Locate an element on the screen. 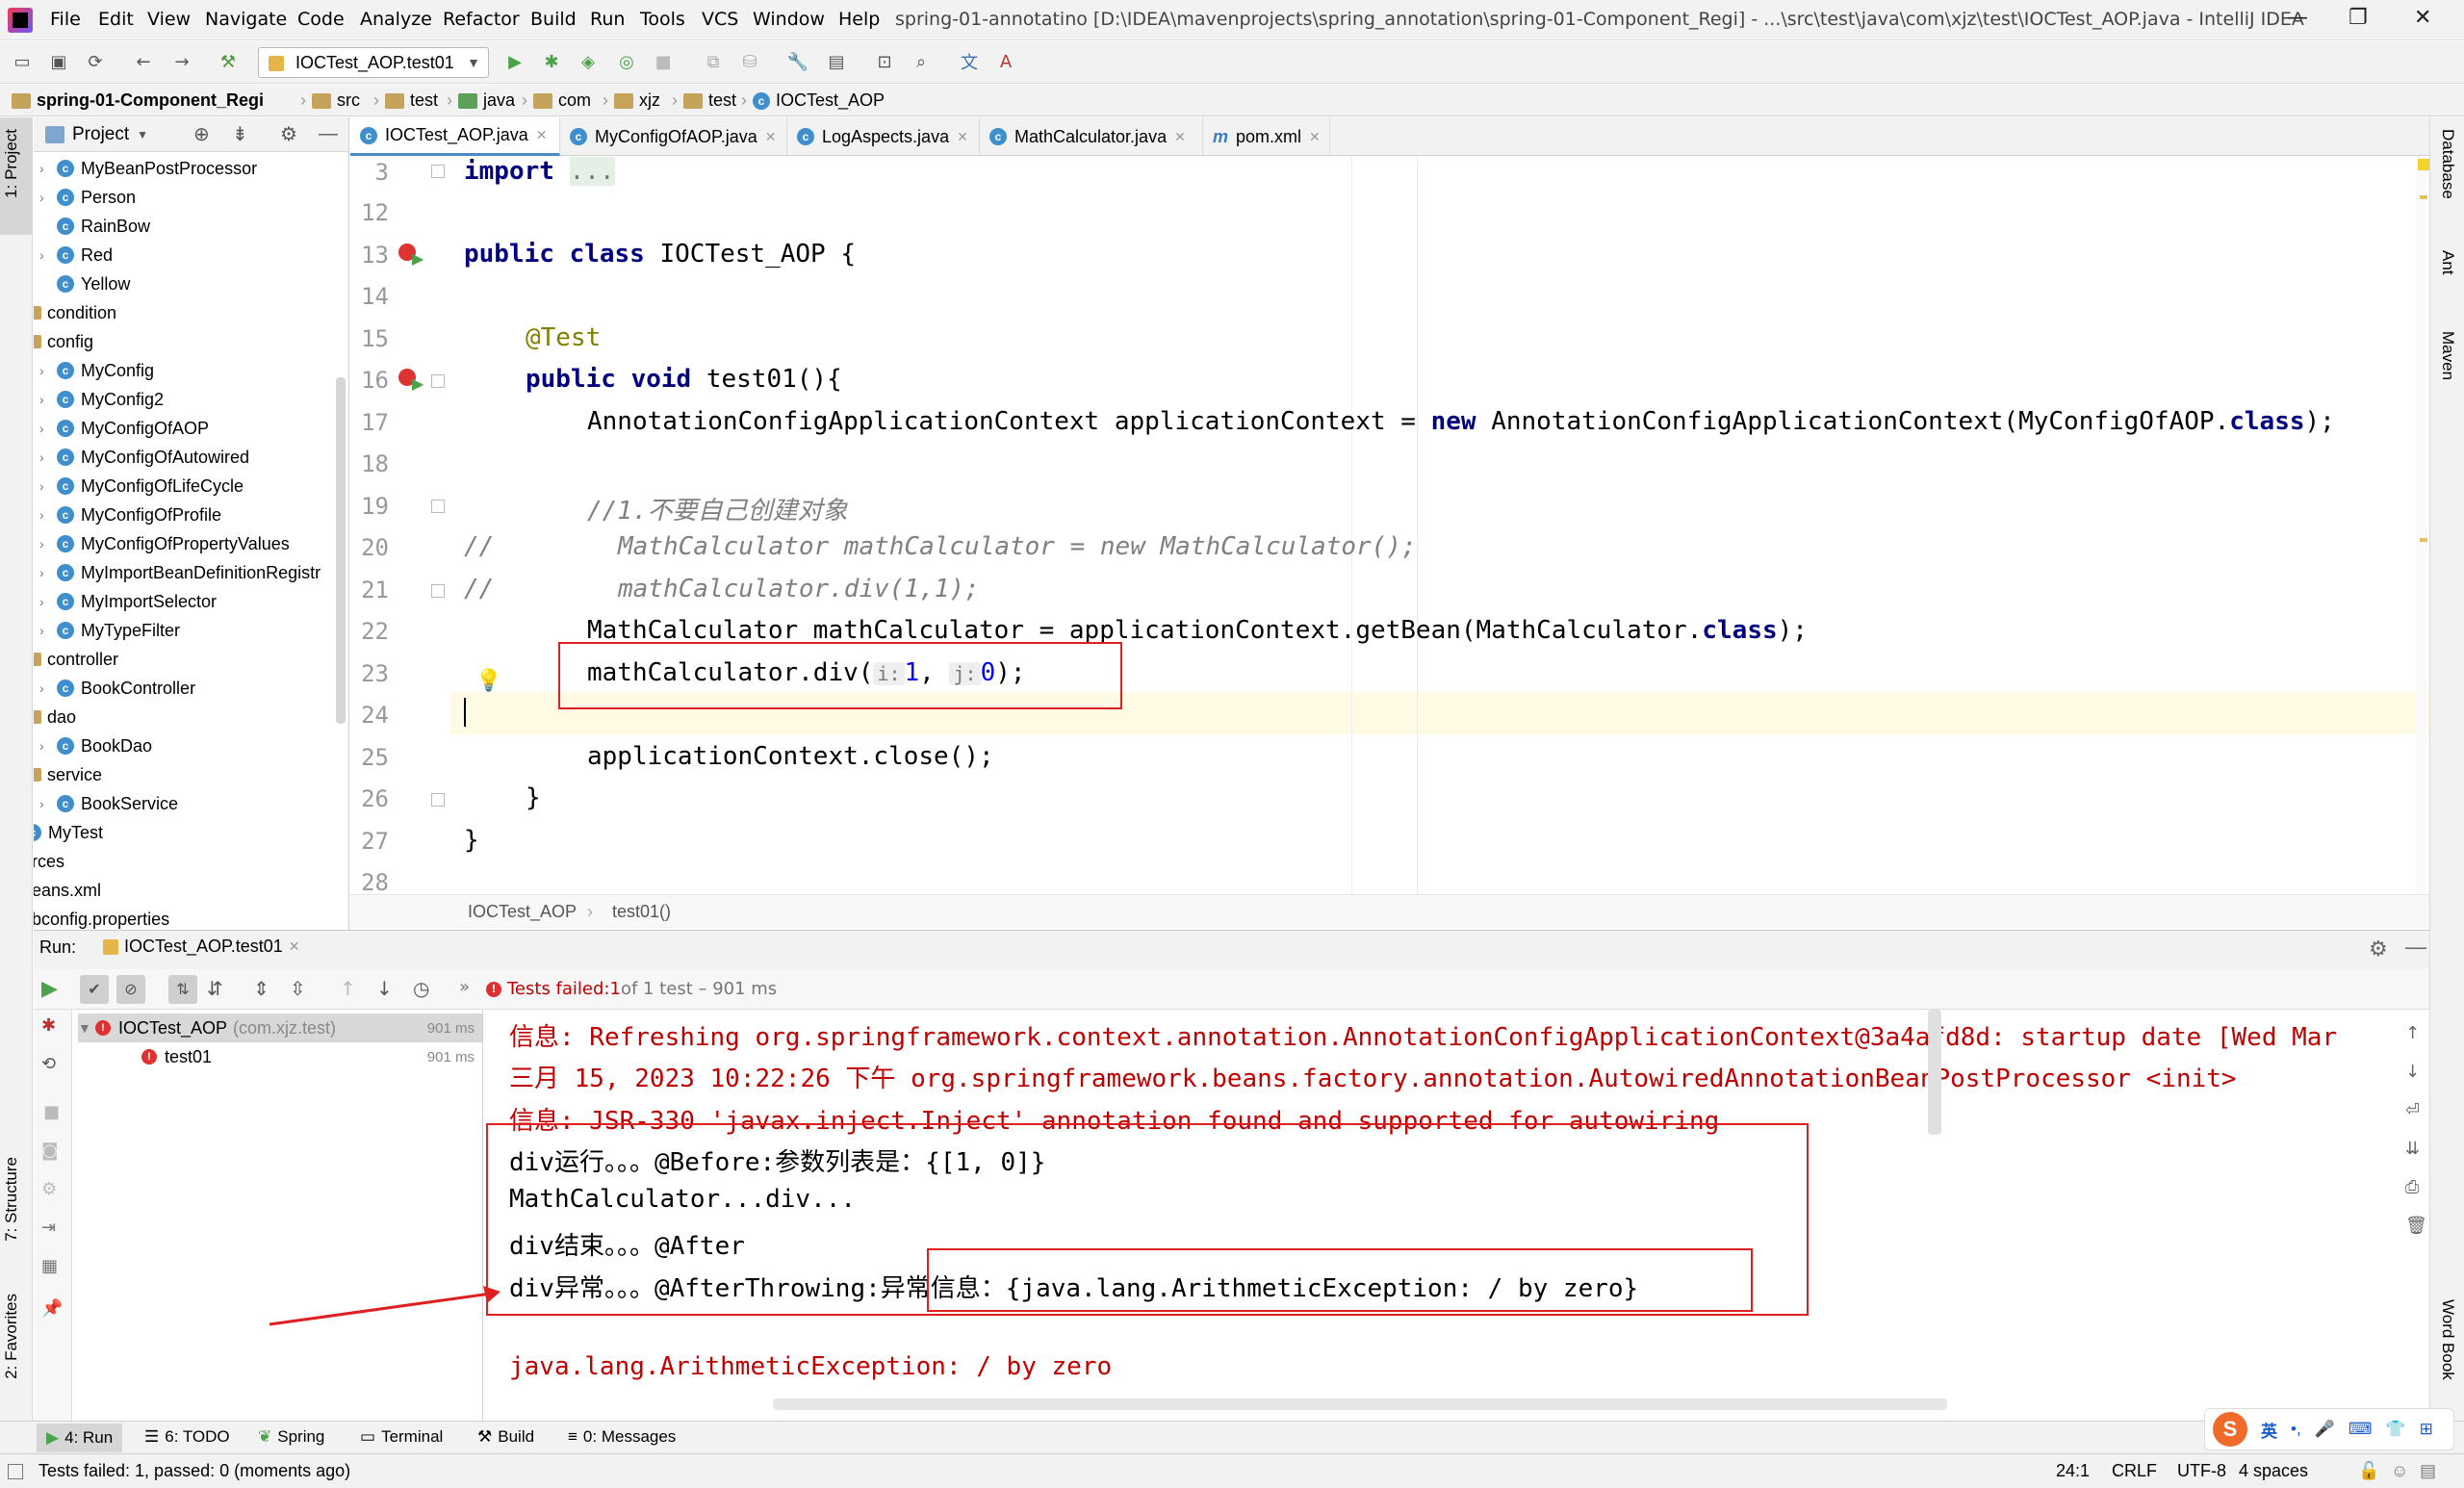  menu-file: File is located at coordinates (65, 20).